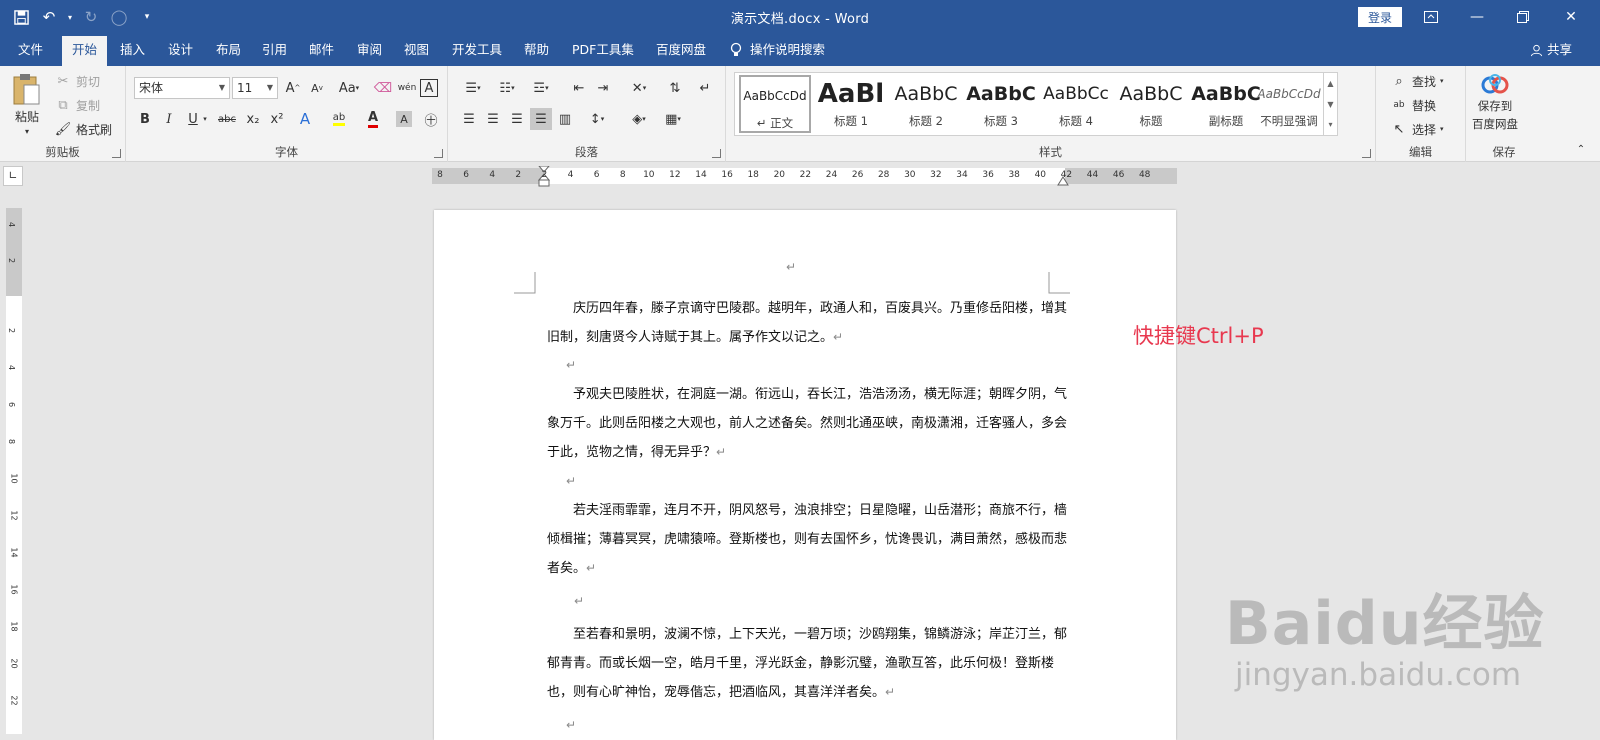 The width and height of the screenshot is (1600, 740). What do you see at coordinates (277, 119) in the screenshot?
I see `superscript-button: x²` at bounding box center [277, 119].